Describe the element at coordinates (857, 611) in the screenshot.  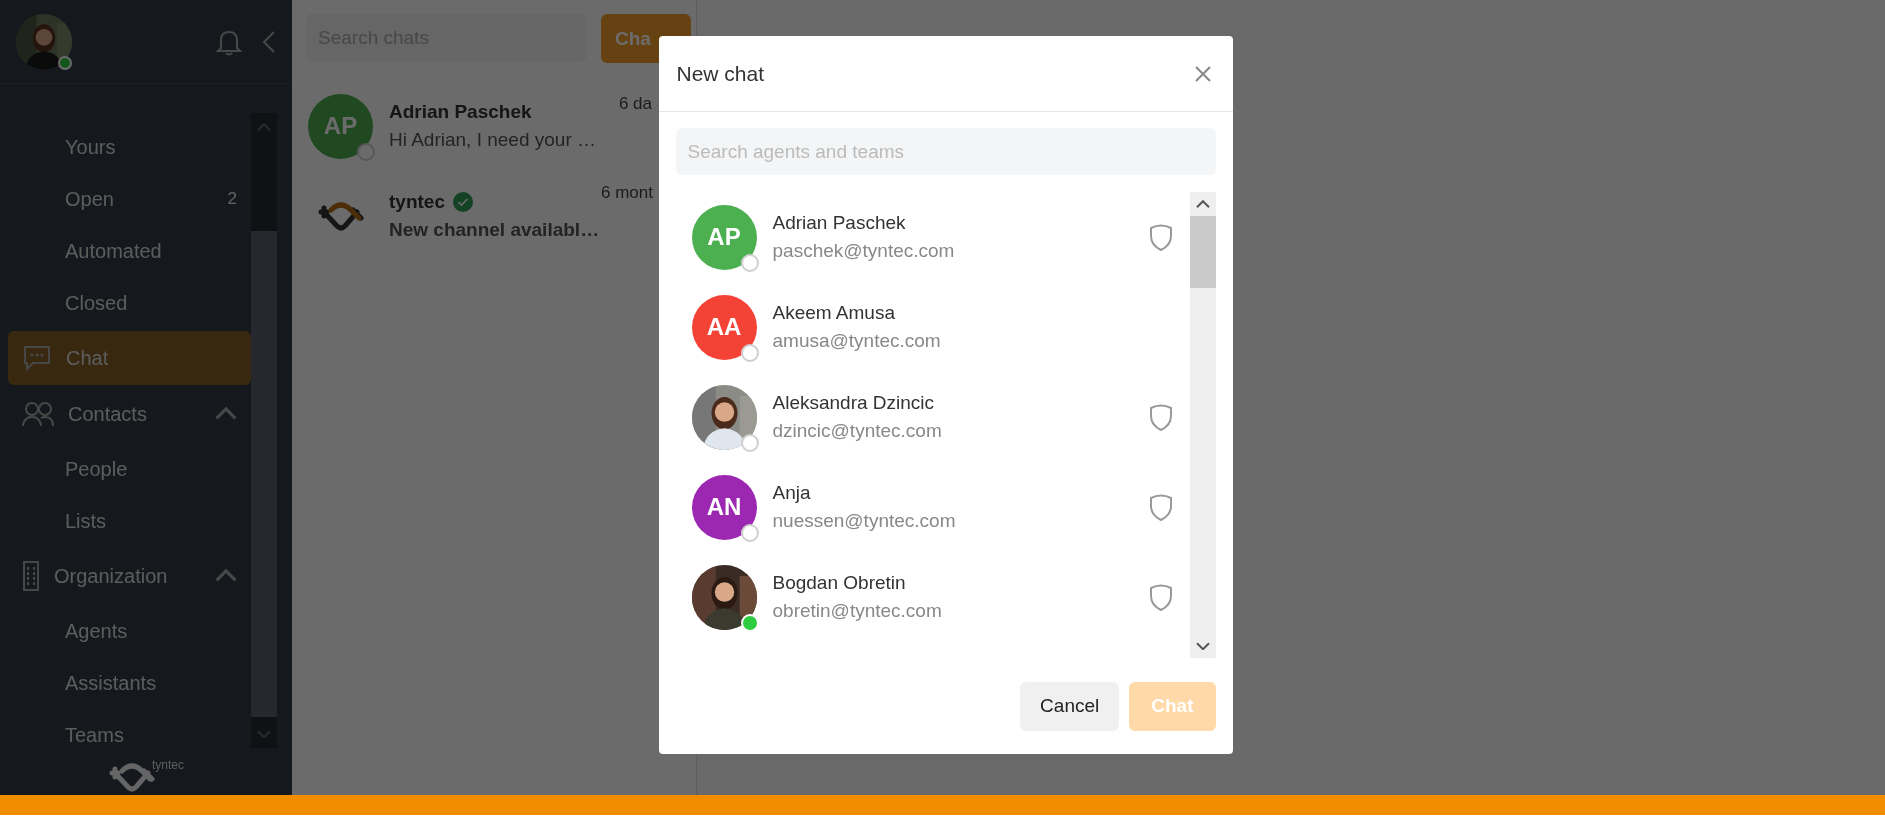
I see `agent-email: obretin@tyntec.com` at that location.